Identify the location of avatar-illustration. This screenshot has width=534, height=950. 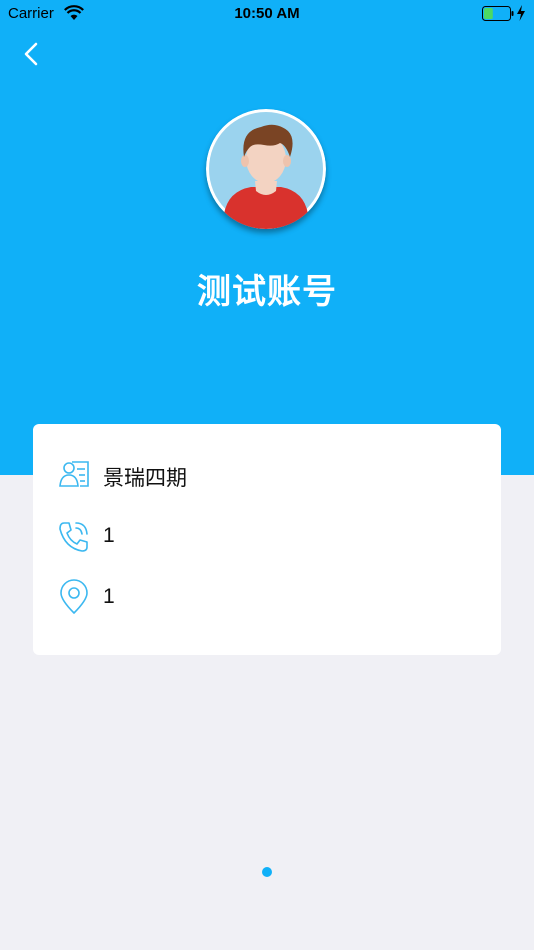
(266, 169).